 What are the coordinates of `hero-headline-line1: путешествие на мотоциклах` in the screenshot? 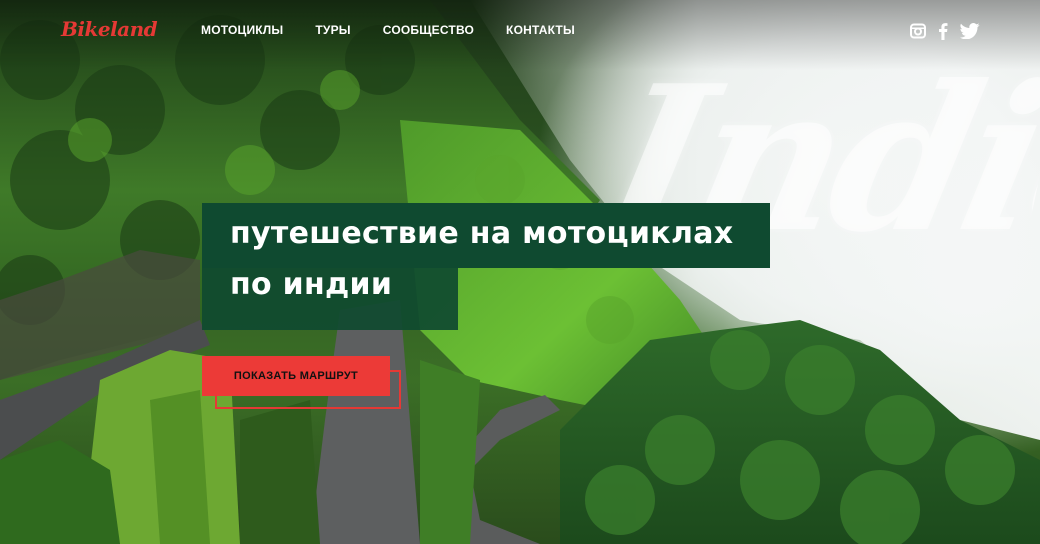 It's located at (482, 233).